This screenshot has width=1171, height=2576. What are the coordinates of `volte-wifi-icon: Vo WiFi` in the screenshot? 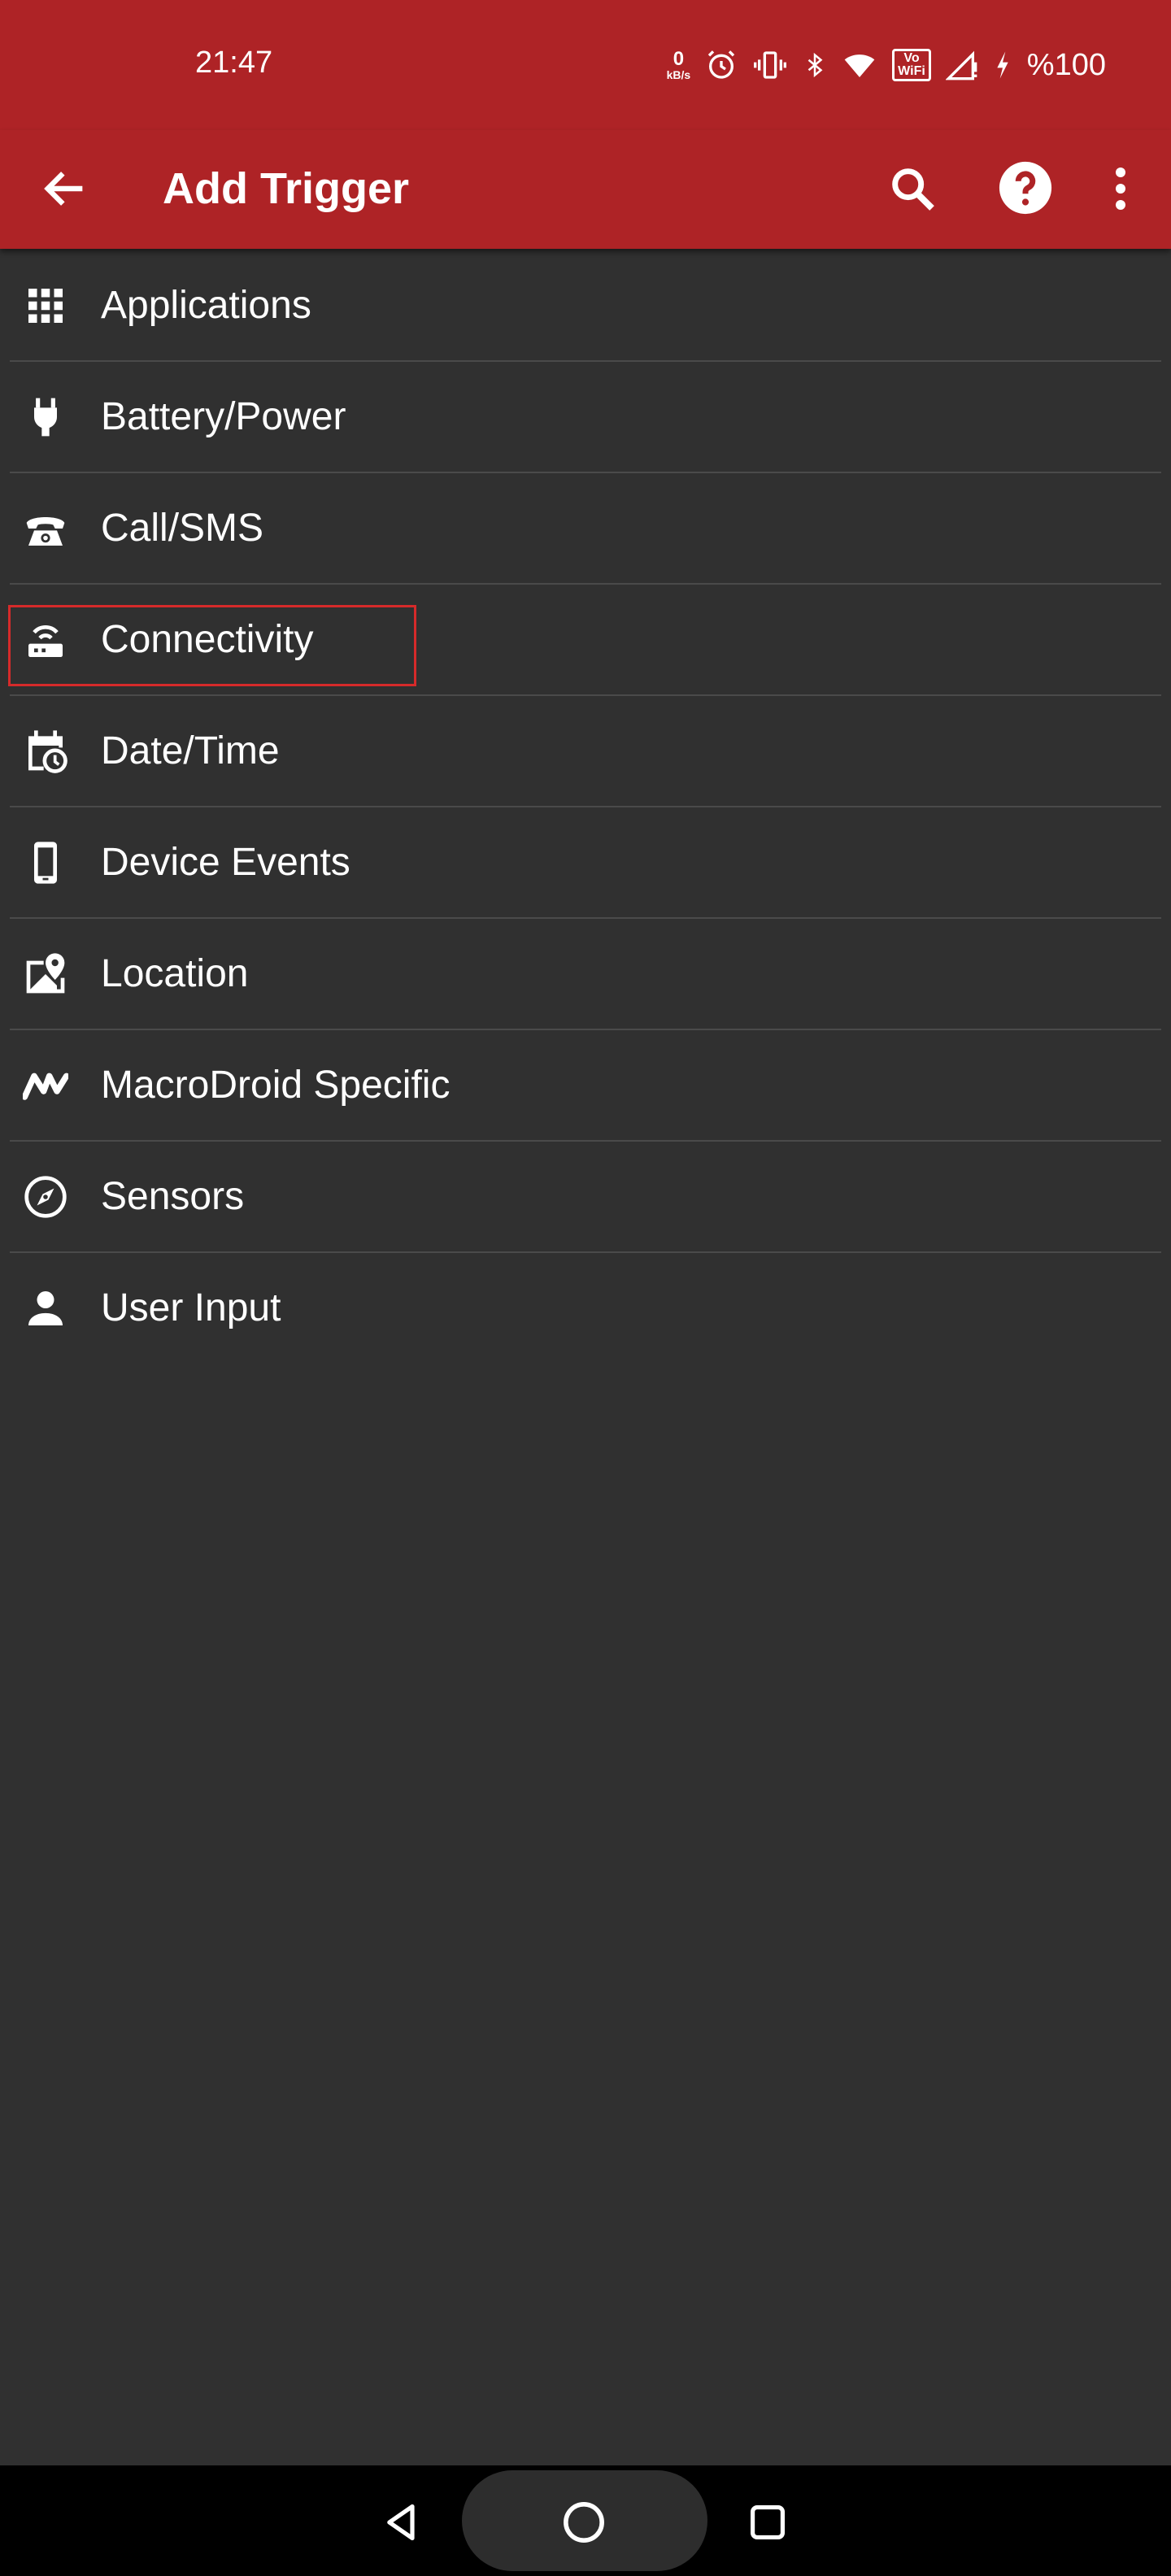 It's located at (911, 65).